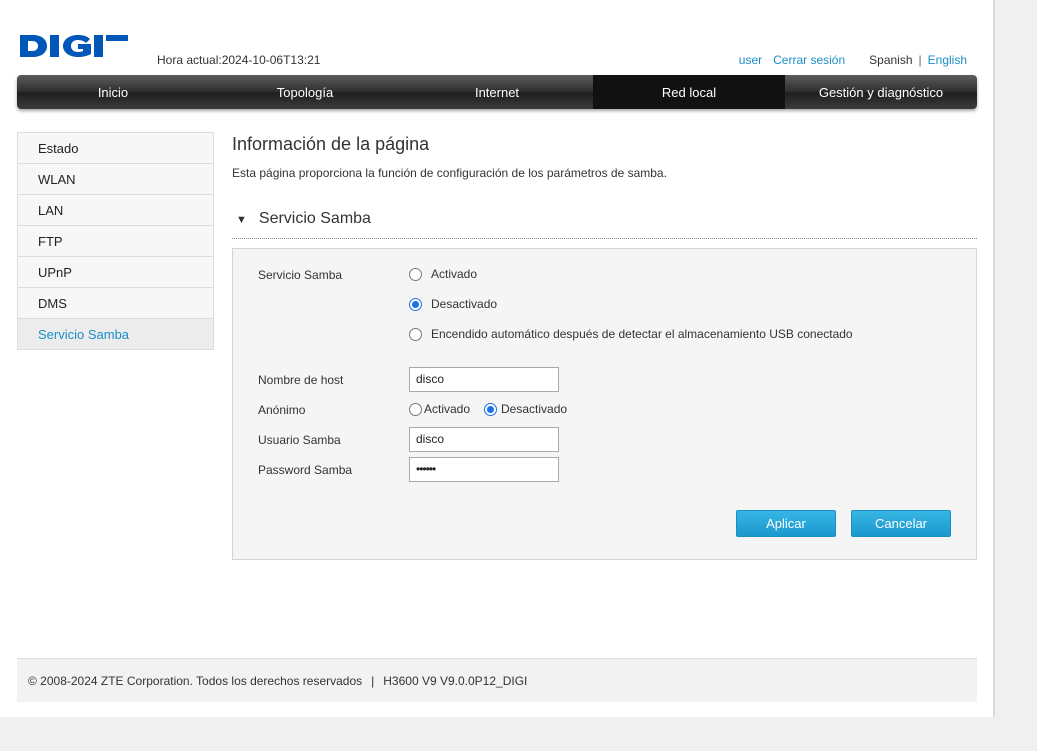 The height and width of the screenshot is (751, 1037). What do you see at coordinates (853, 60) in the screenshot?
I see `top-links: user Cerrar sesión Spanish | English` at bounding box center [853, 60].